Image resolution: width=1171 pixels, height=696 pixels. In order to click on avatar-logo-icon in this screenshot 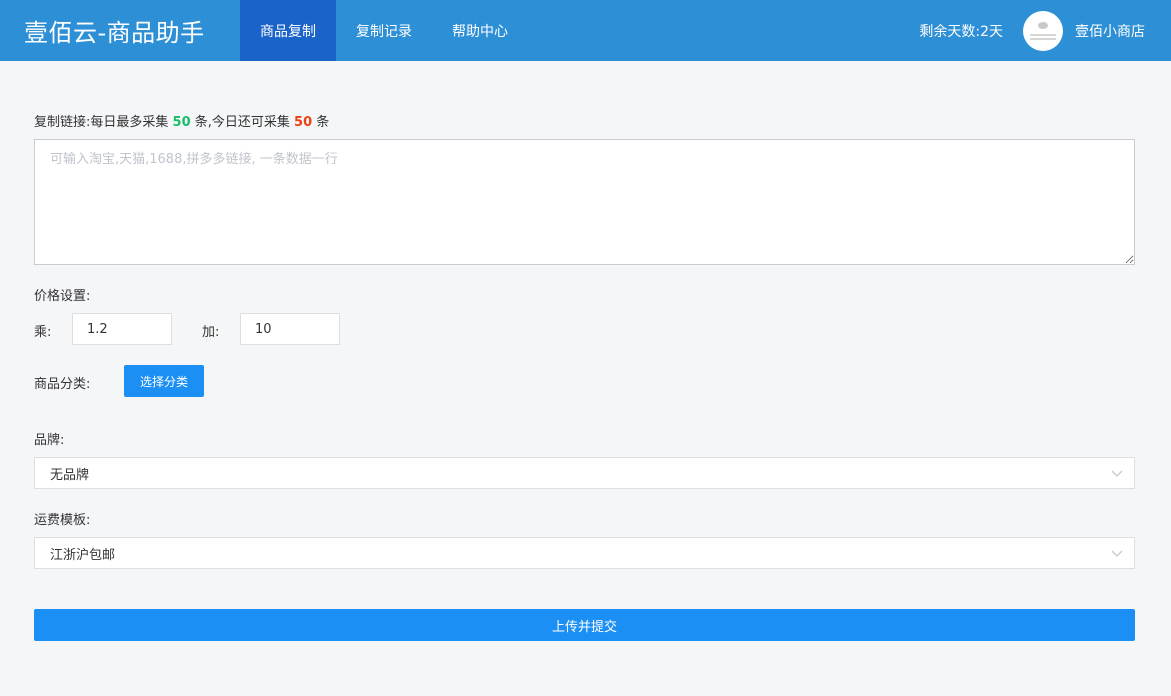, I will do `click(1043, 25)`.